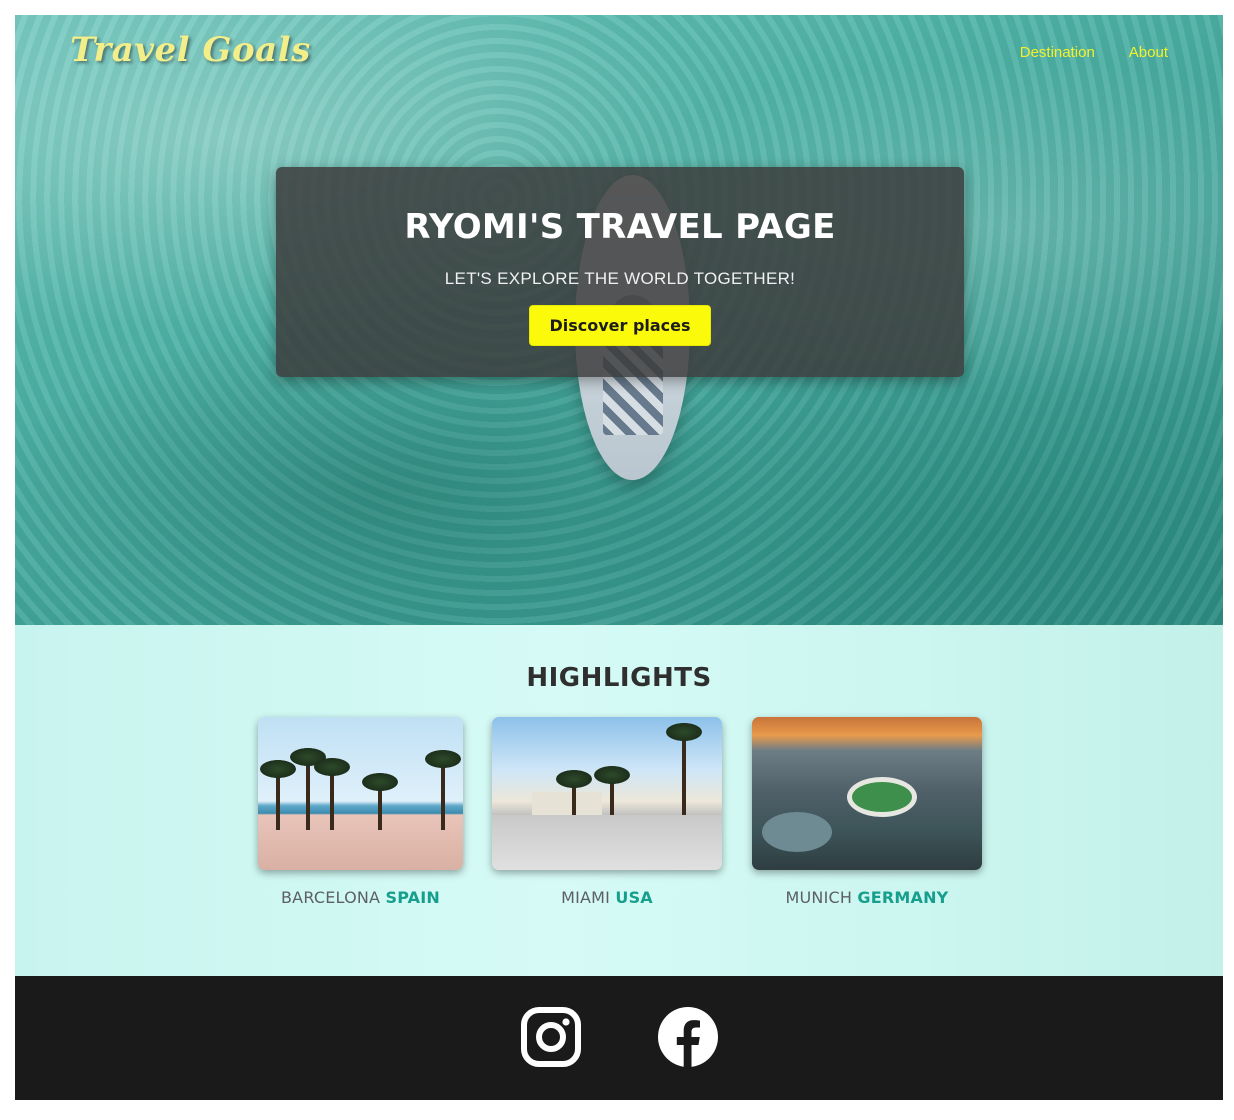 This screenshot has height=1120, width=1234. I want to click on discover-places-button: Discover places, so click(620, 325).